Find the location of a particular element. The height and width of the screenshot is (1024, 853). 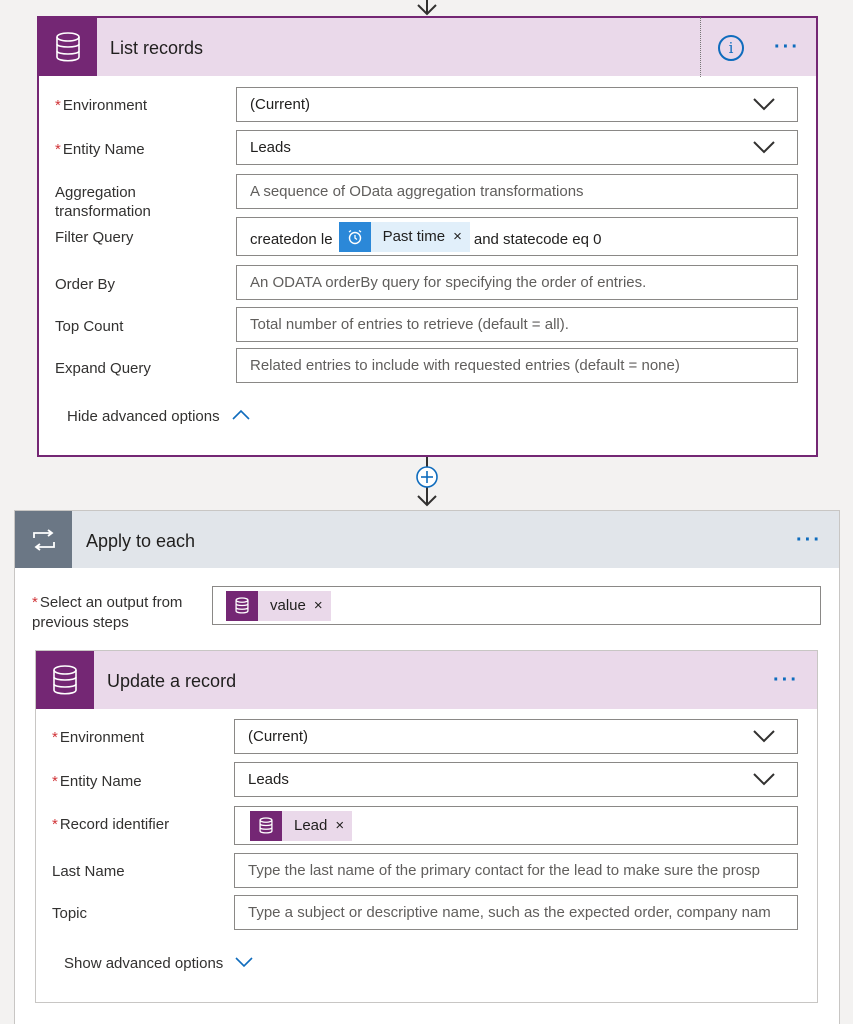

topic-label: Topic is located at coordinates (70, 913).